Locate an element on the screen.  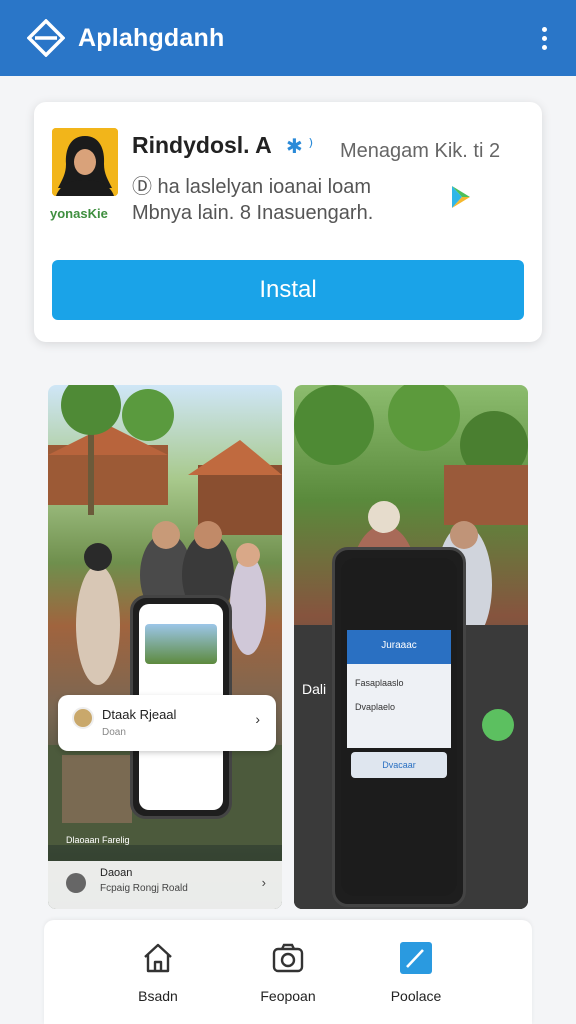
install-button: Instal is located at coordinates (288, 290).